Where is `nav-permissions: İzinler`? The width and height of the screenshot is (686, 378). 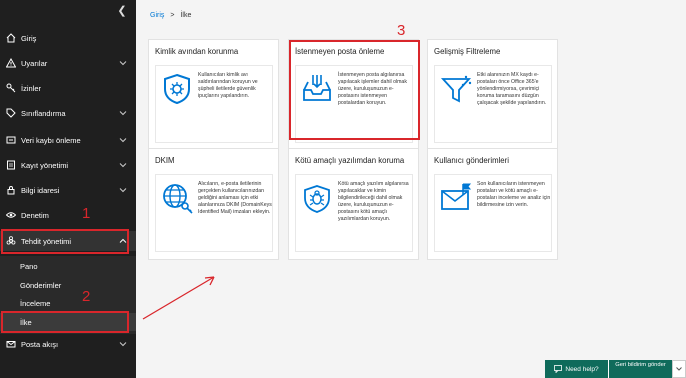 nav-permissions: İzinler is located at coordinates (68, 88).